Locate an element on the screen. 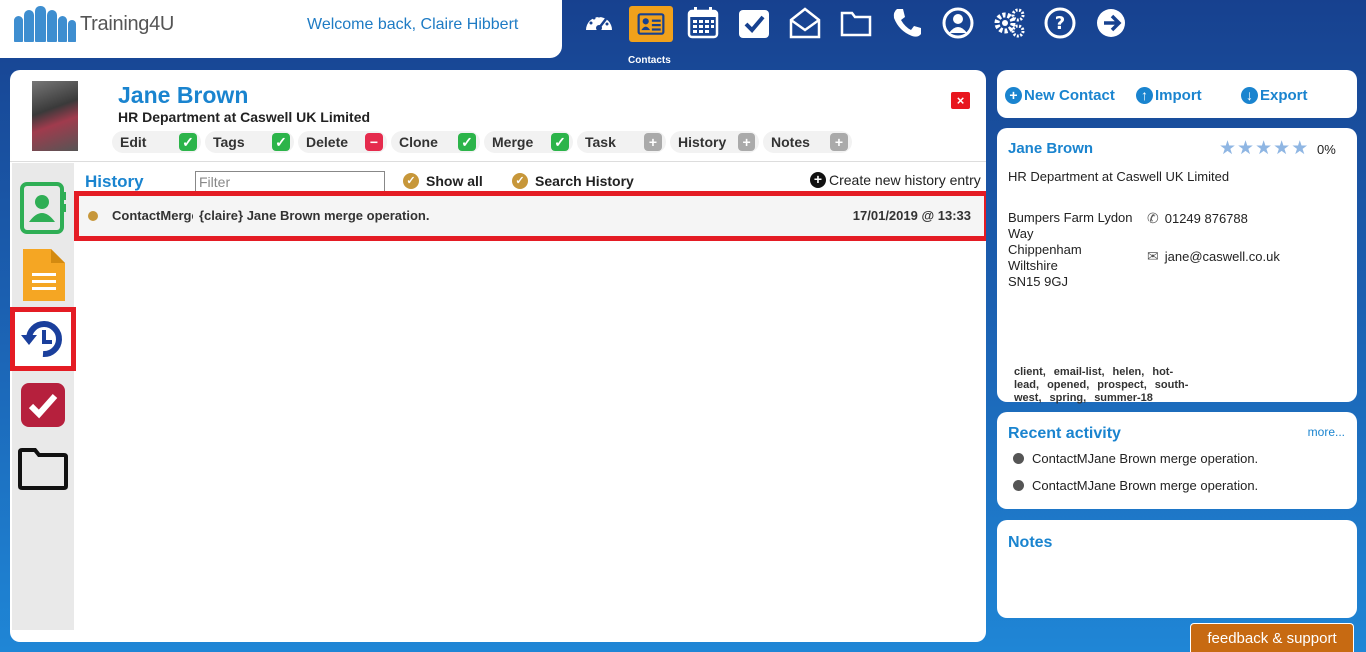  phone-number: 01249 876788 is located at coordinates (1206, 218).